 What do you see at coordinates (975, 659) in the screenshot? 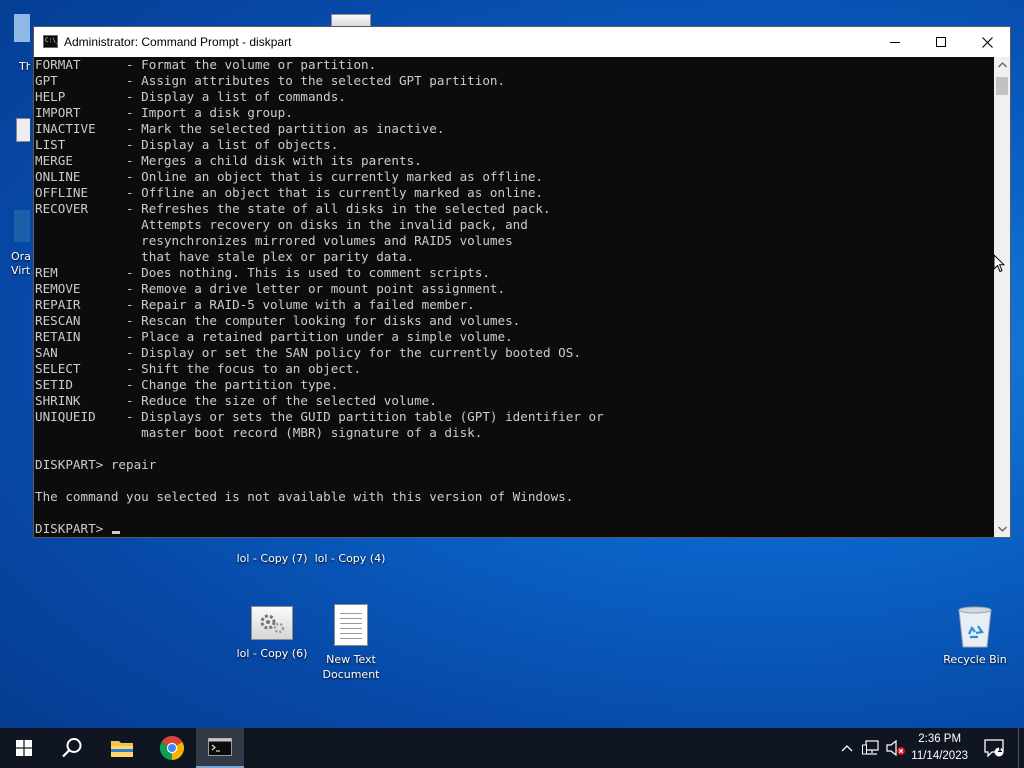
I see `desktop-icon-label: Recycle Bin` at bounding box center [975, 659].